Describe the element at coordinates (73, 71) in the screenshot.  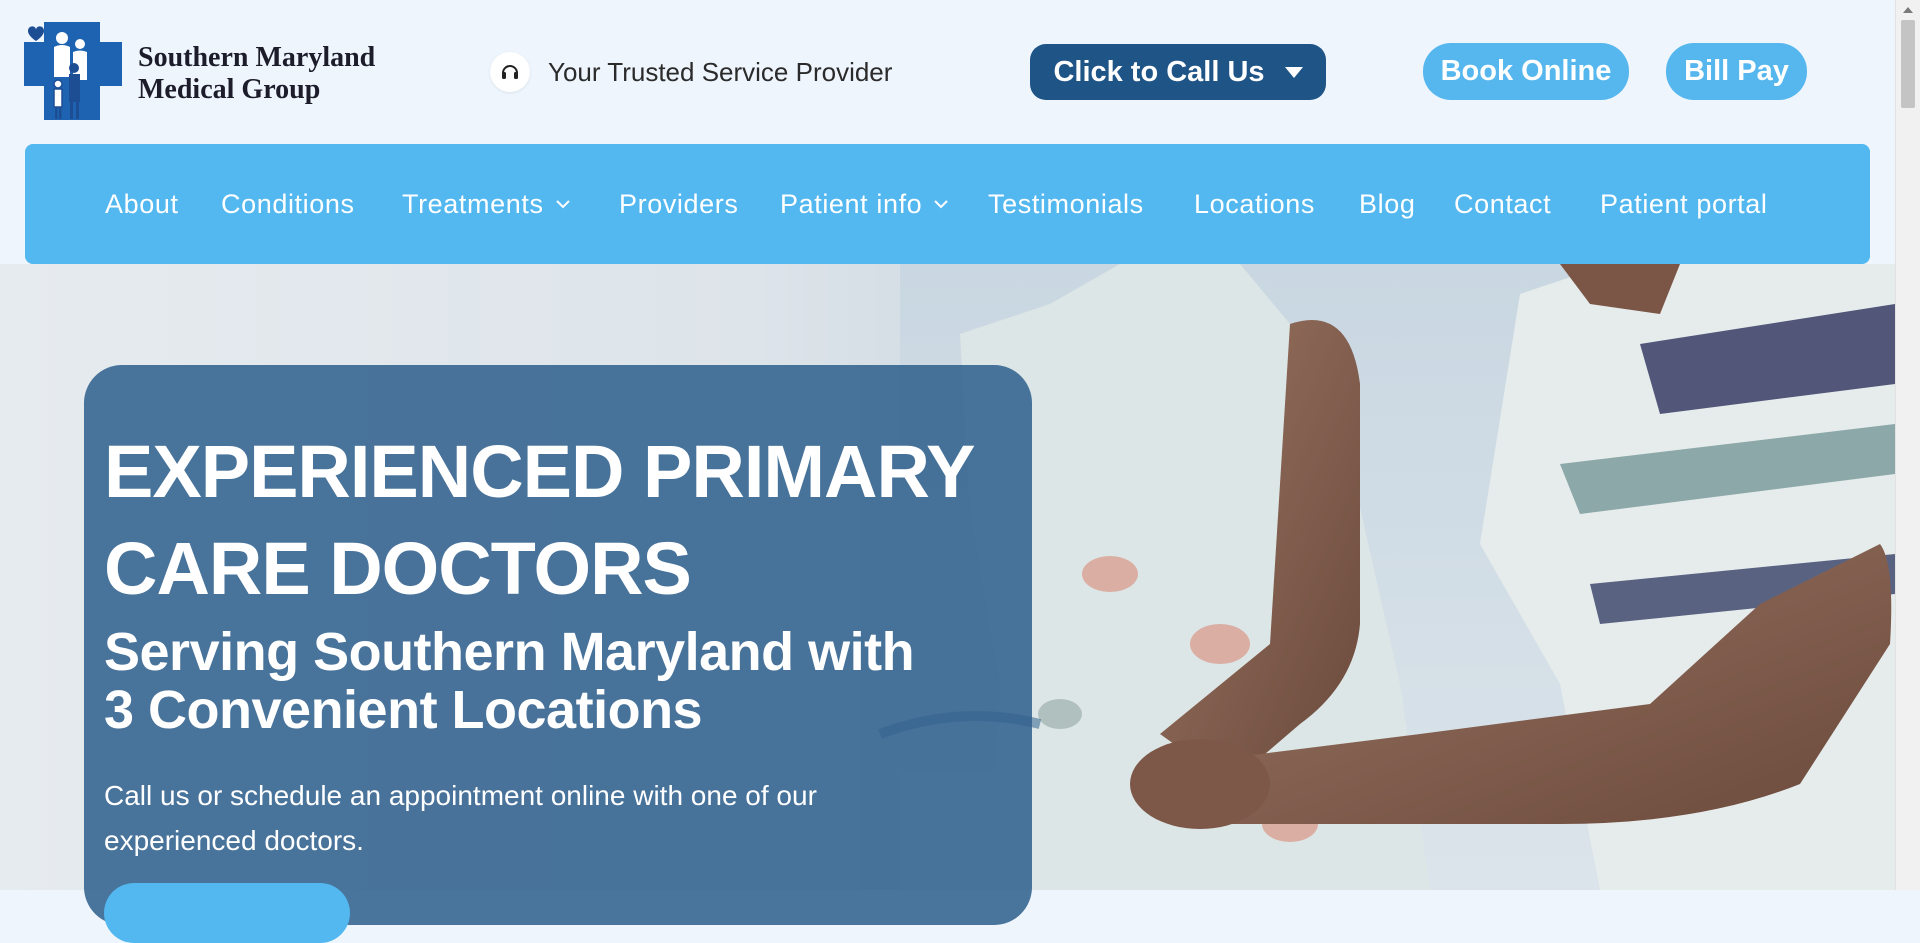
I see `logo-mark-icon` at that location.